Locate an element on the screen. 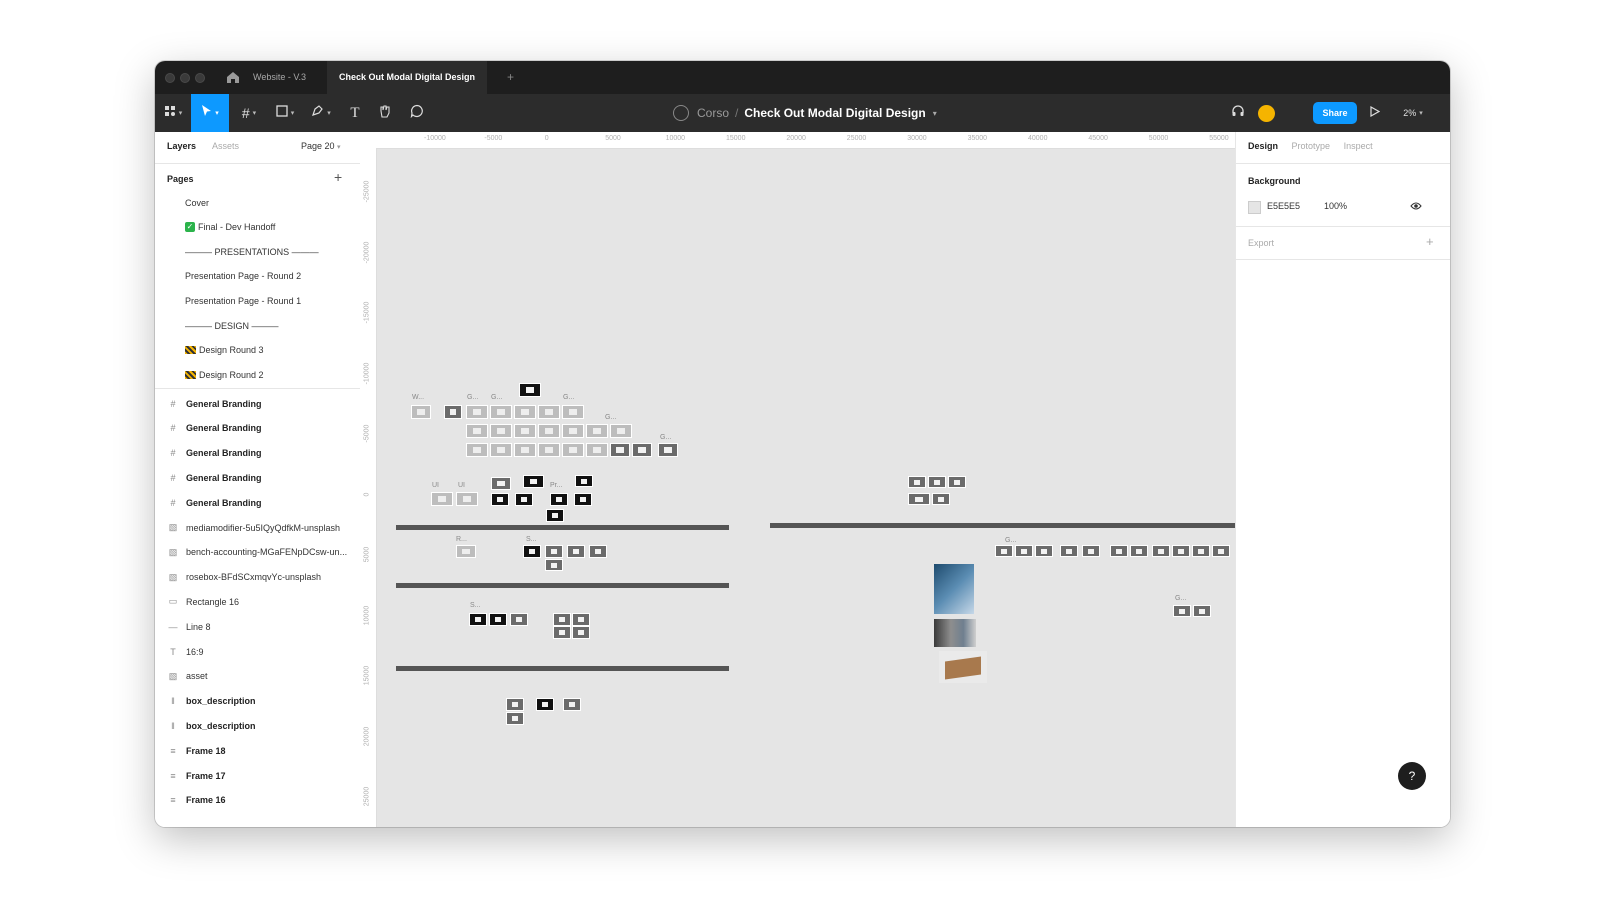 The image size is (1600, 901). home-icon is located at coordinates (233, 77).